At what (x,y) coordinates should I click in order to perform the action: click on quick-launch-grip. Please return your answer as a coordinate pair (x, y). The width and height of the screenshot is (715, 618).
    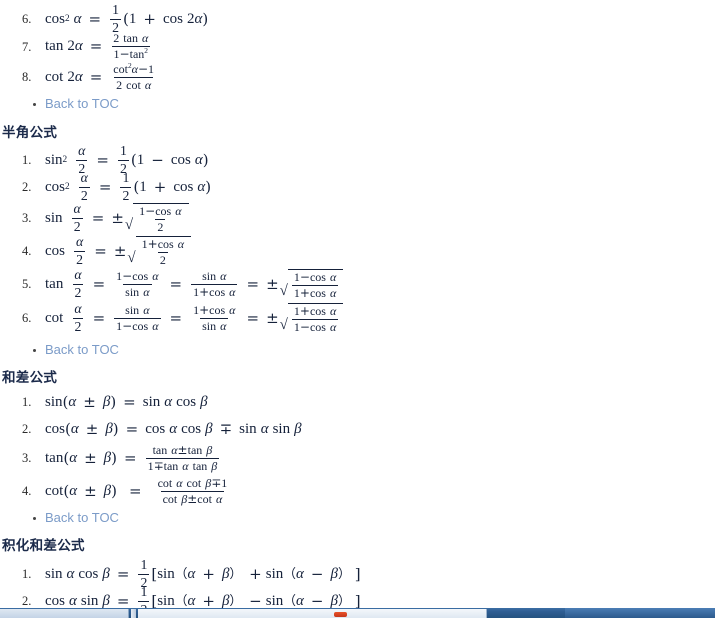
    Looking at the image, I should click on (133, 613).